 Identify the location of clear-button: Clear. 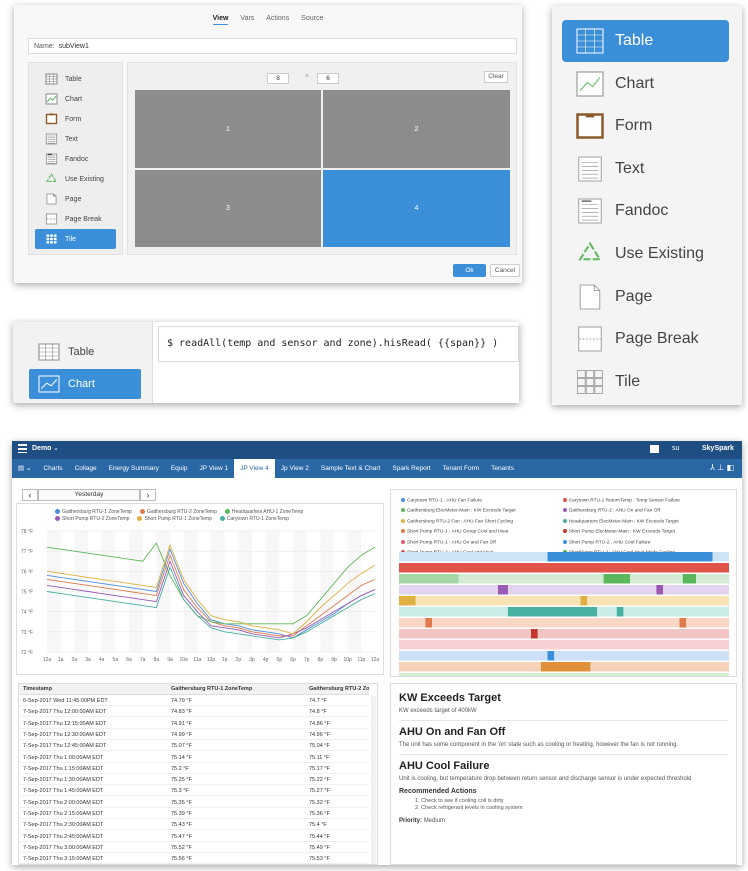
(496, 77).